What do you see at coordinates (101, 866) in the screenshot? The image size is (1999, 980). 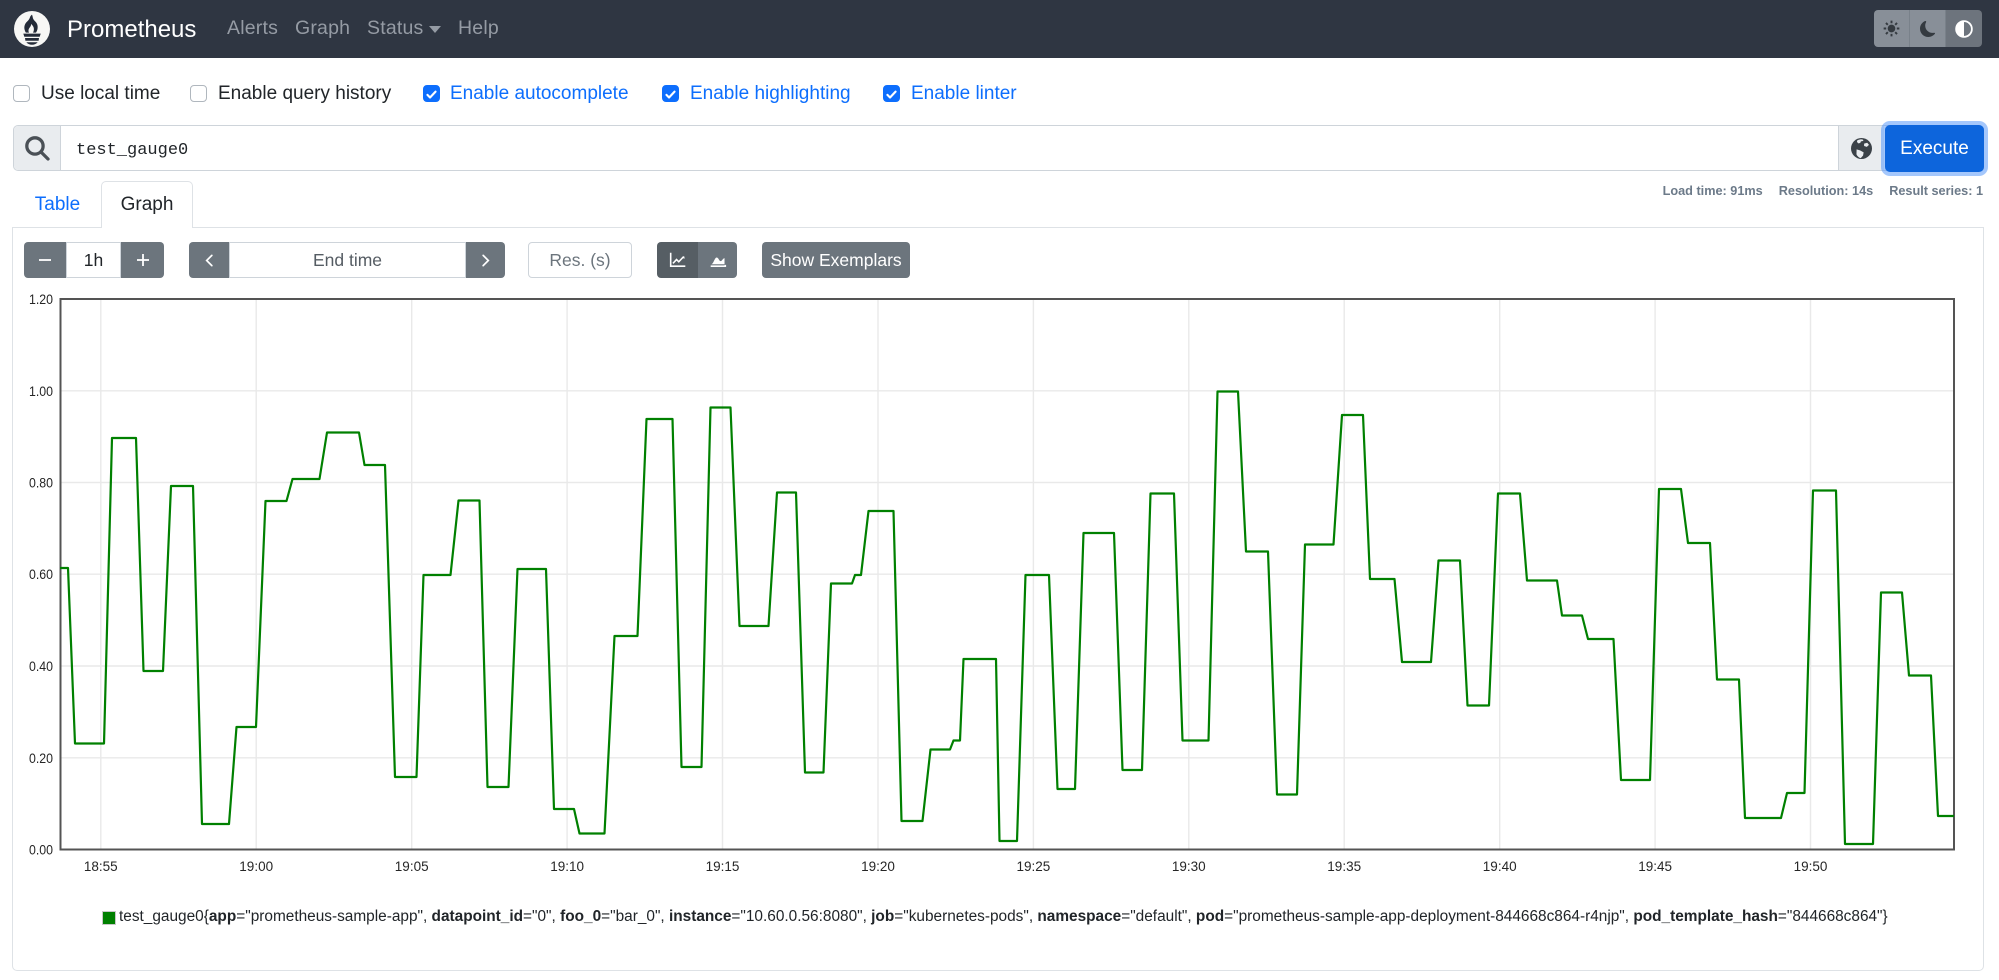 I see `svg-text: 18:55` at bounding box center [101, 866].